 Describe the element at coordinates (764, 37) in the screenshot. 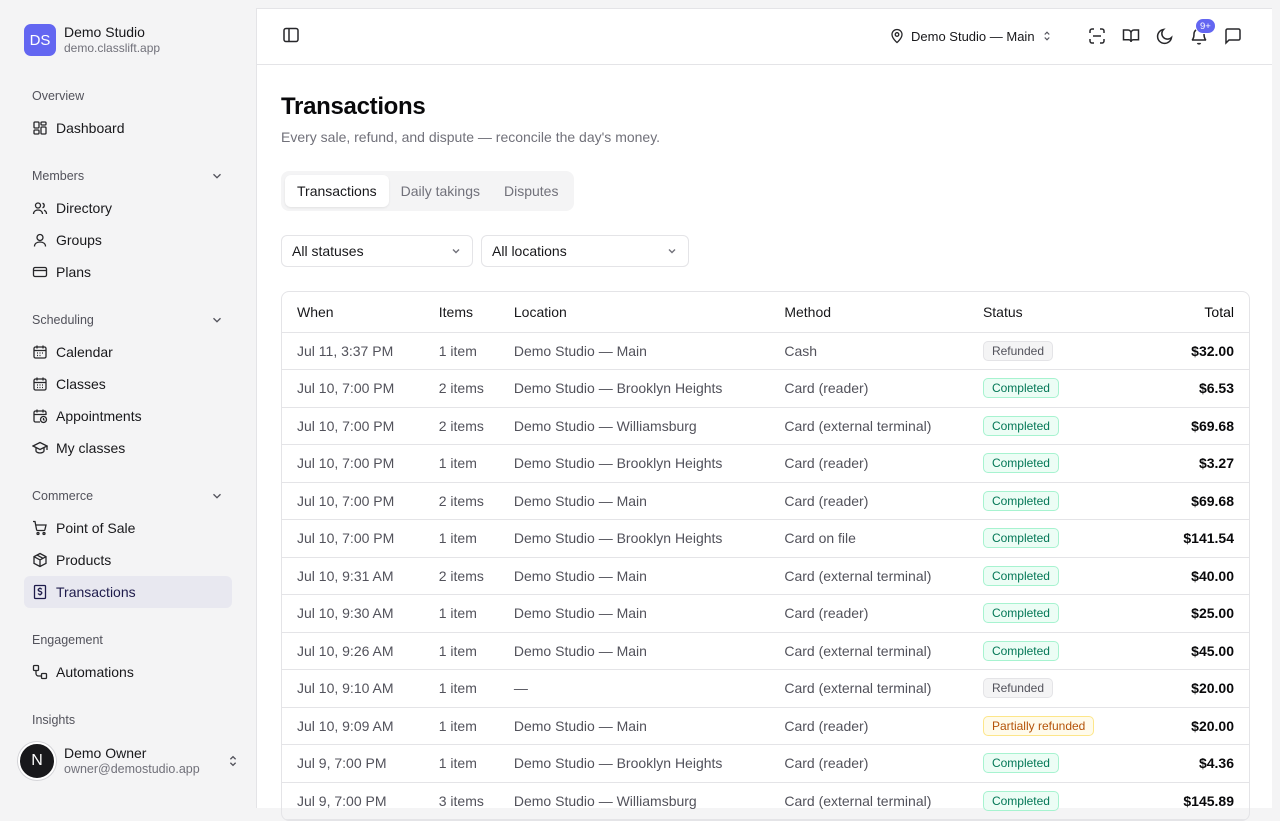

I see `top-bar: Demo Studio — Main 9+` at that location.